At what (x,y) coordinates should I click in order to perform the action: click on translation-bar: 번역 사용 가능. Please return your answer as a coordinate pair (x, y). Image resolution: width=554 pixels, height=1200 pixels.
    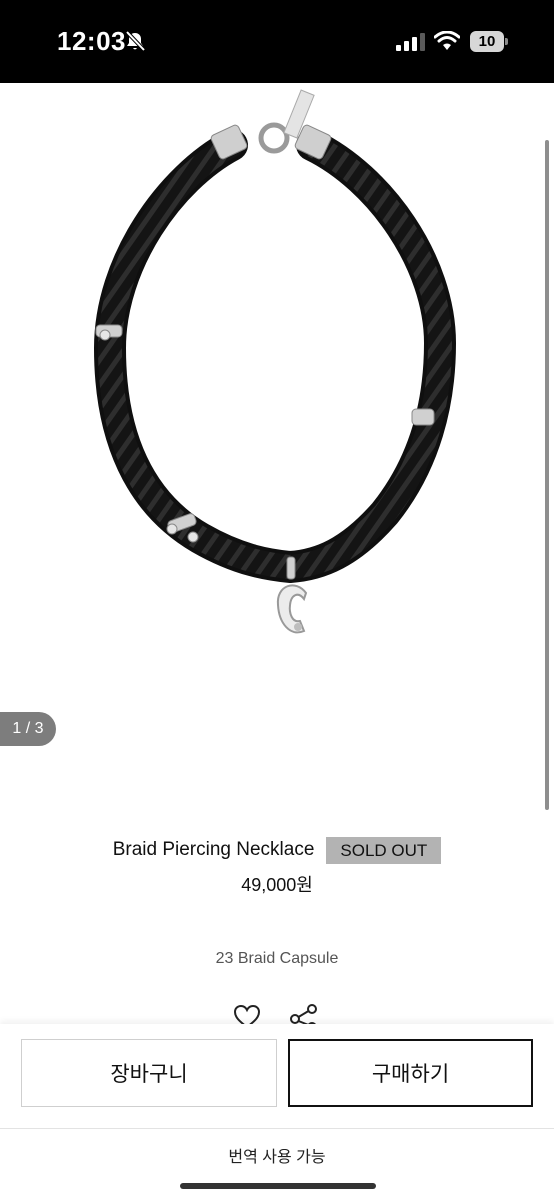
    Looking at the image, I should click on (277, 1164).